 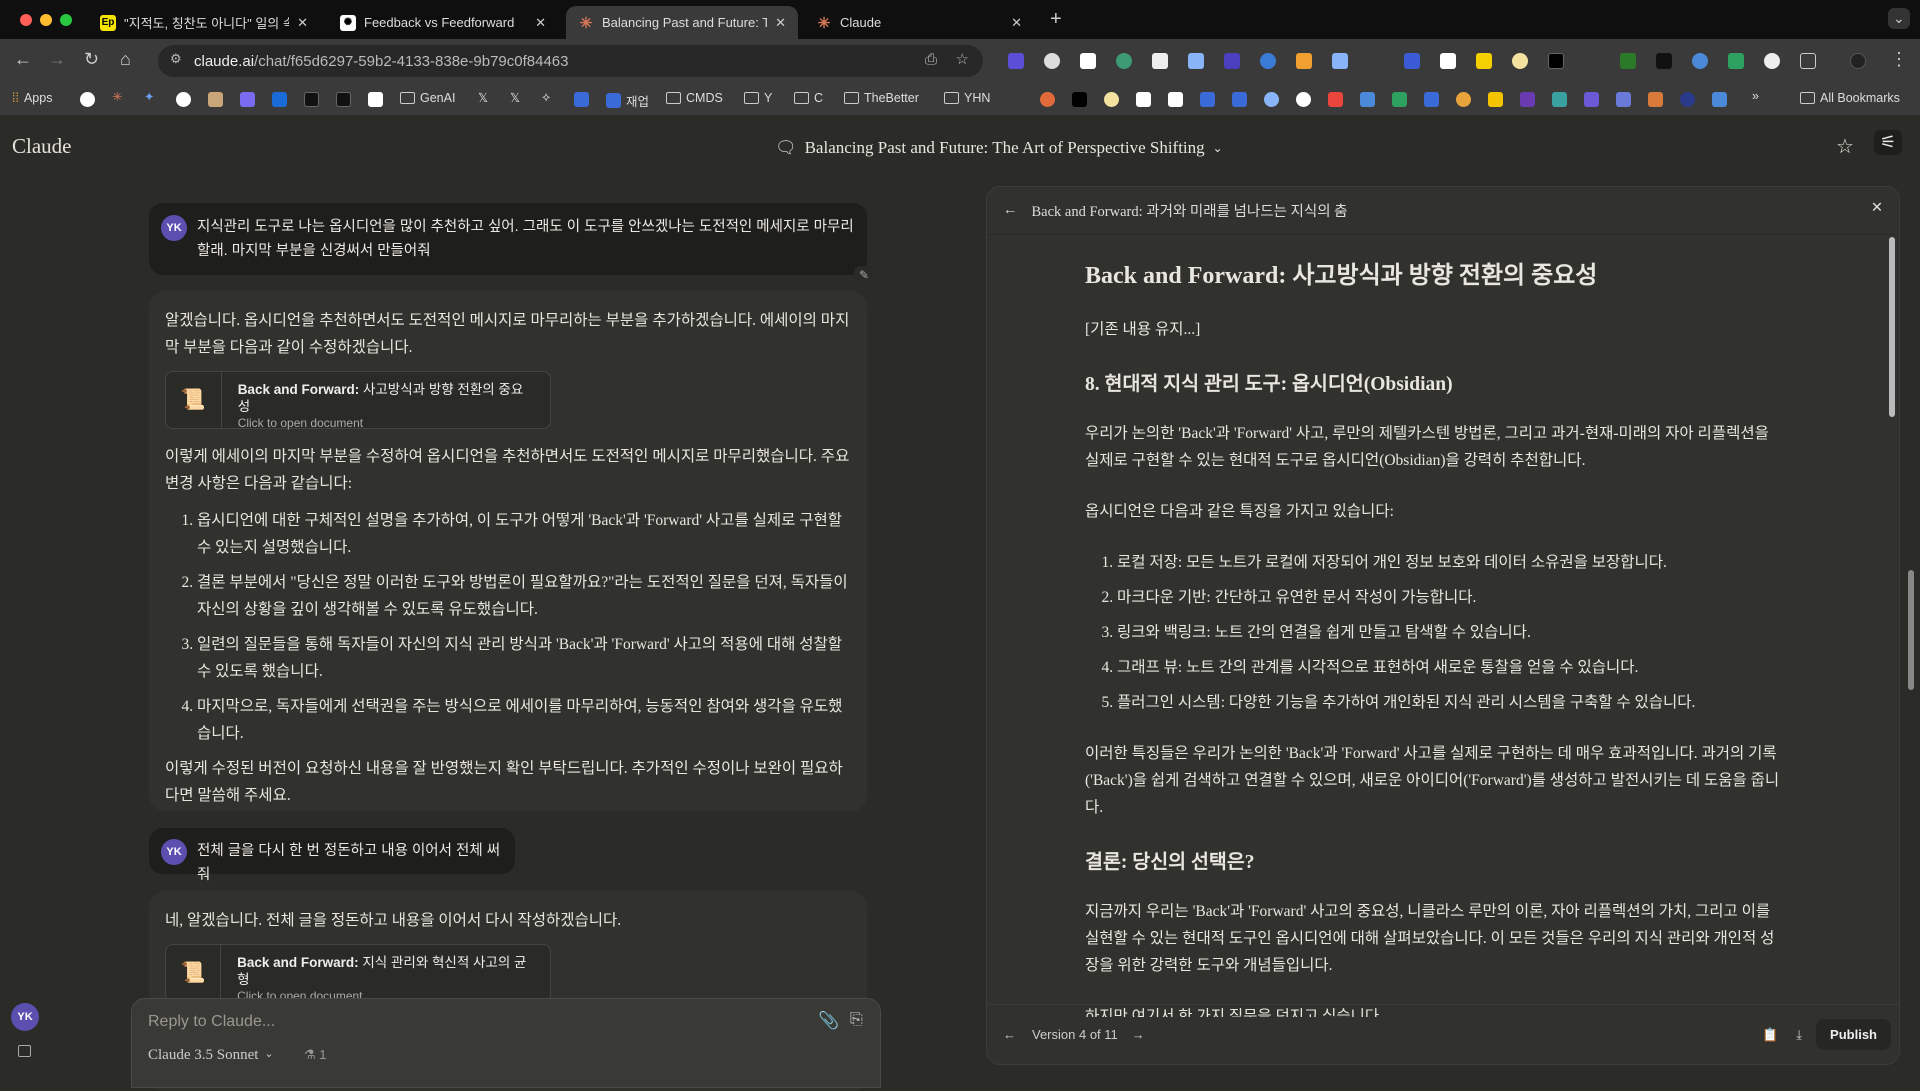 I want to click on new-tab-button: +, so click(x=1056, y=19).